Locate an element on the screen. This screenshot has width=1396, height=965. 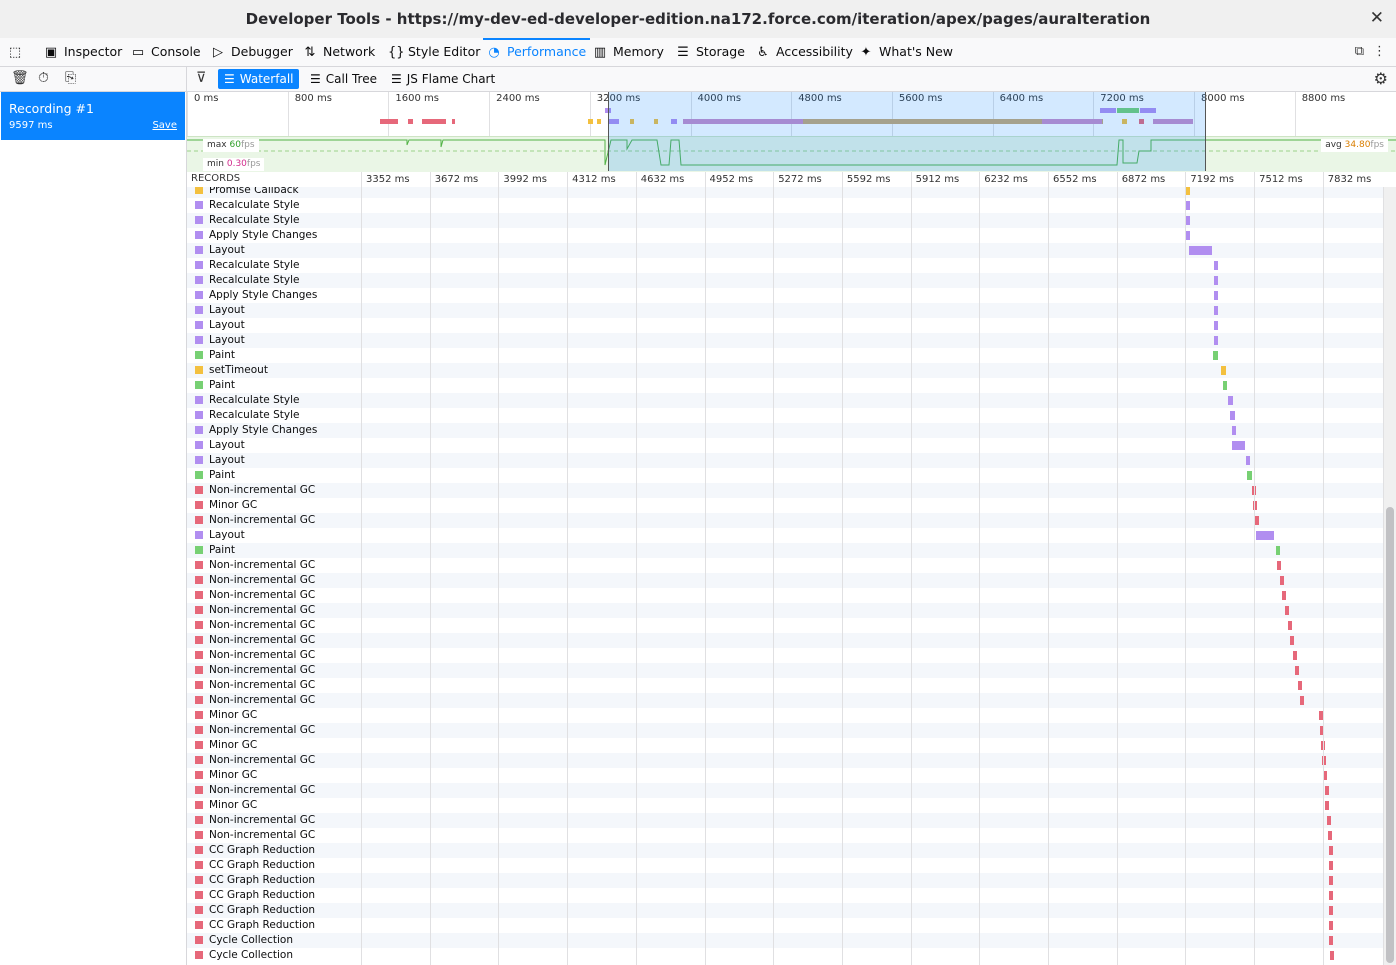
dock-icon: ⧉ is located at coordinates (1359, 51).